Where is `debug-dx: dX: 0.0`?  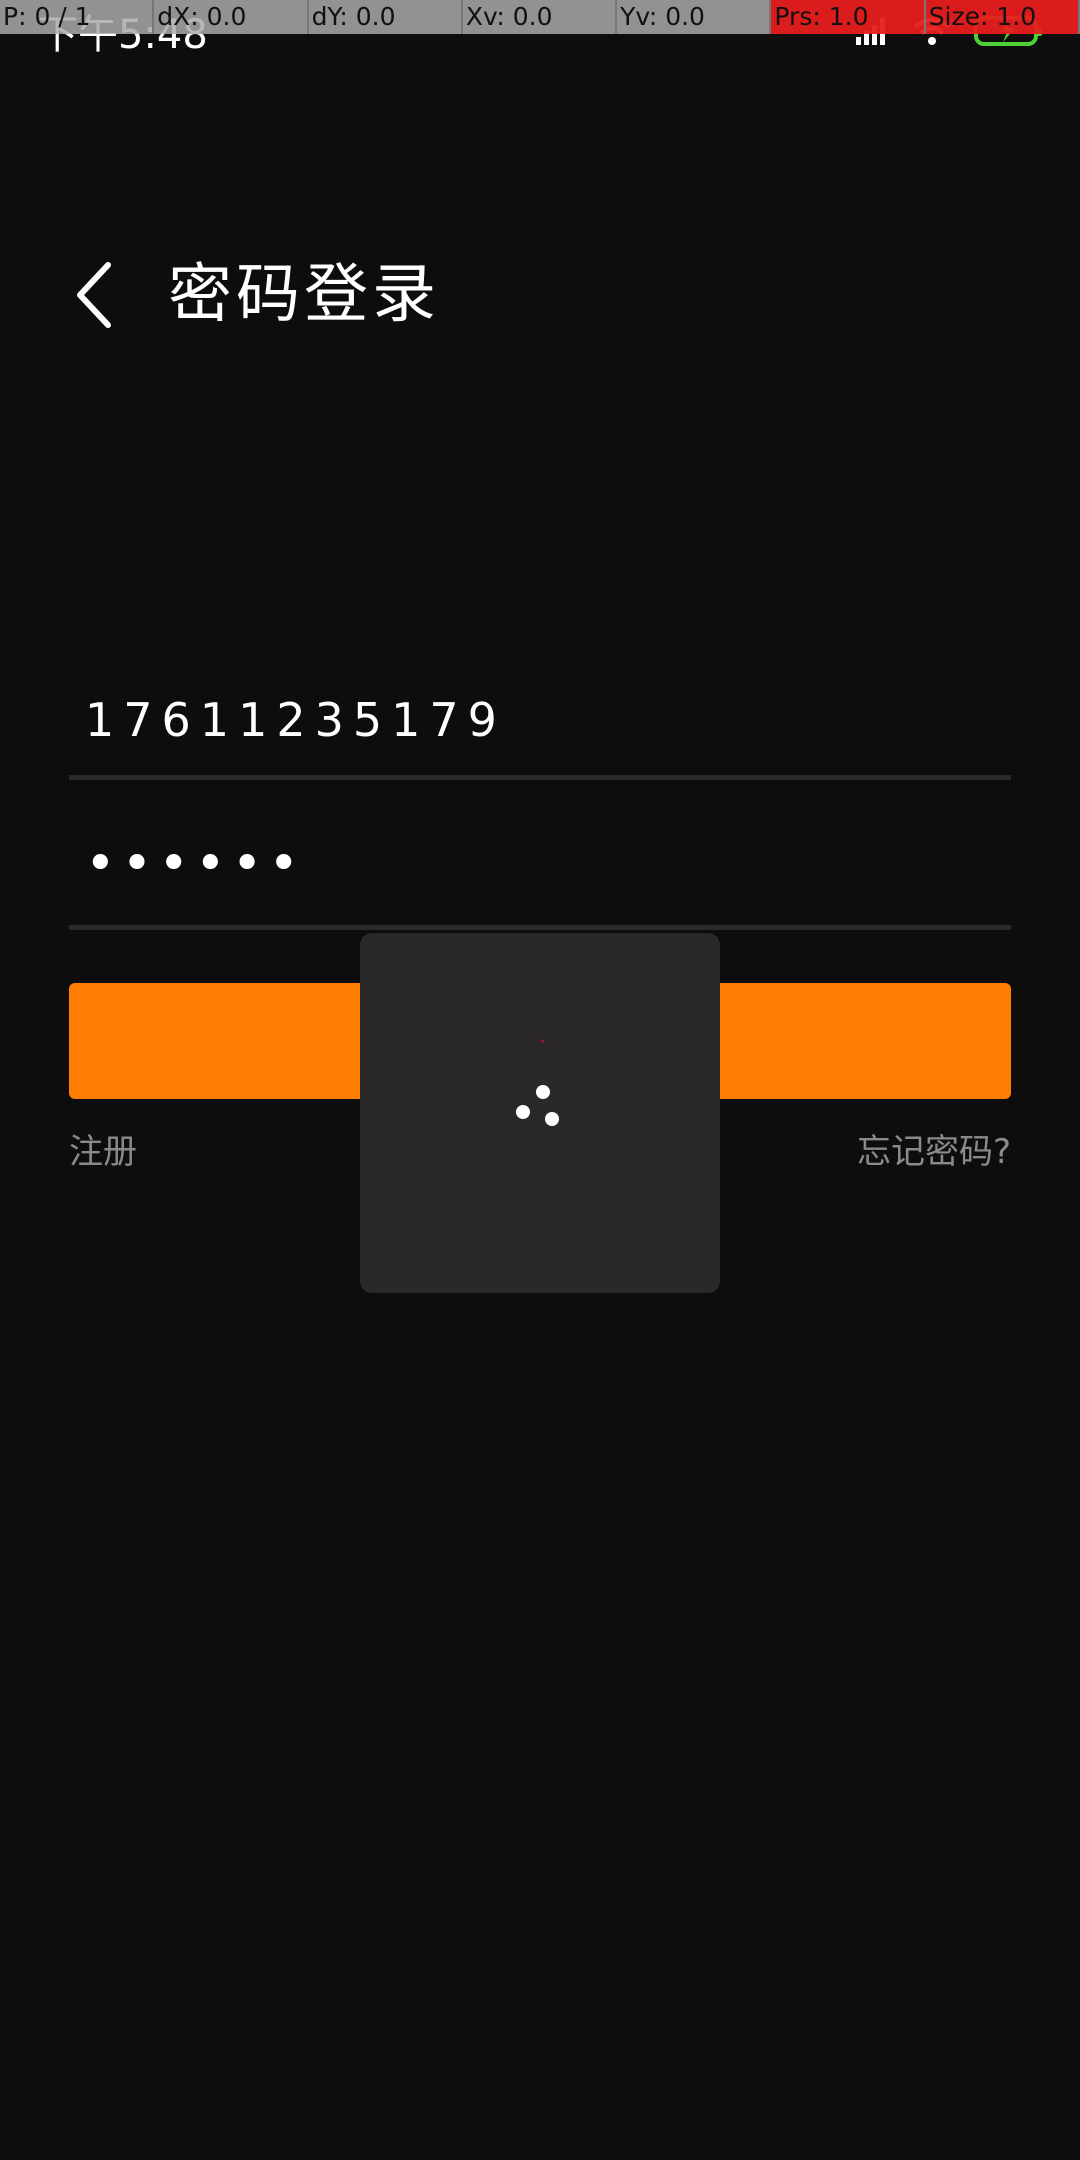 debug-dx: dX: 0.0 is located at coordinates (231, 17).